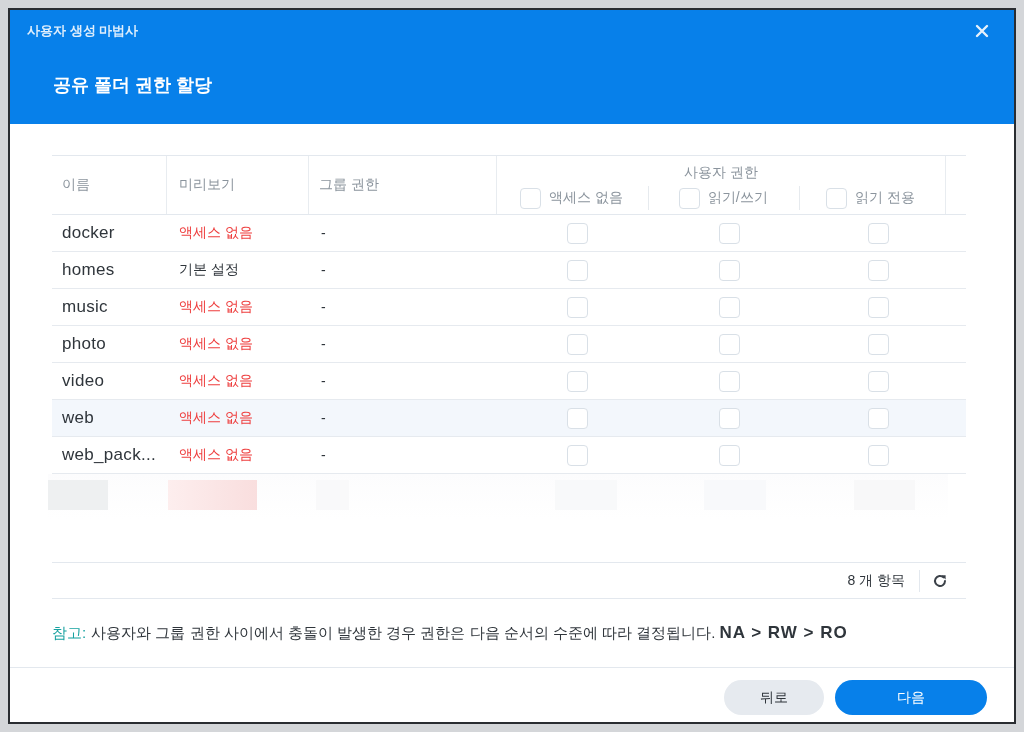 This screenshot has height=732, width=1024. Describe the element at coordinates (469, 633) in the screenshot. I see `note-text: 사용자와 그룹 권한 사이에서 충돌이 발생한 경우 권한은 다음 순서의 수준에 따라 결정됩니다. NA > RW > RO` at that location.